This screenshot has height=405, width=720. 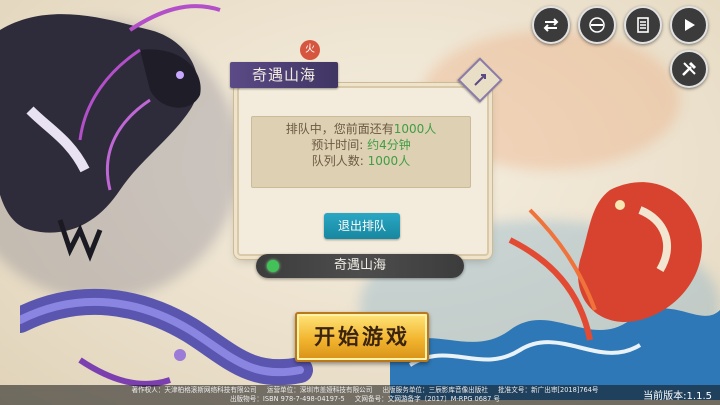 I want to click on notice-icon, so click(x=643, y=25).